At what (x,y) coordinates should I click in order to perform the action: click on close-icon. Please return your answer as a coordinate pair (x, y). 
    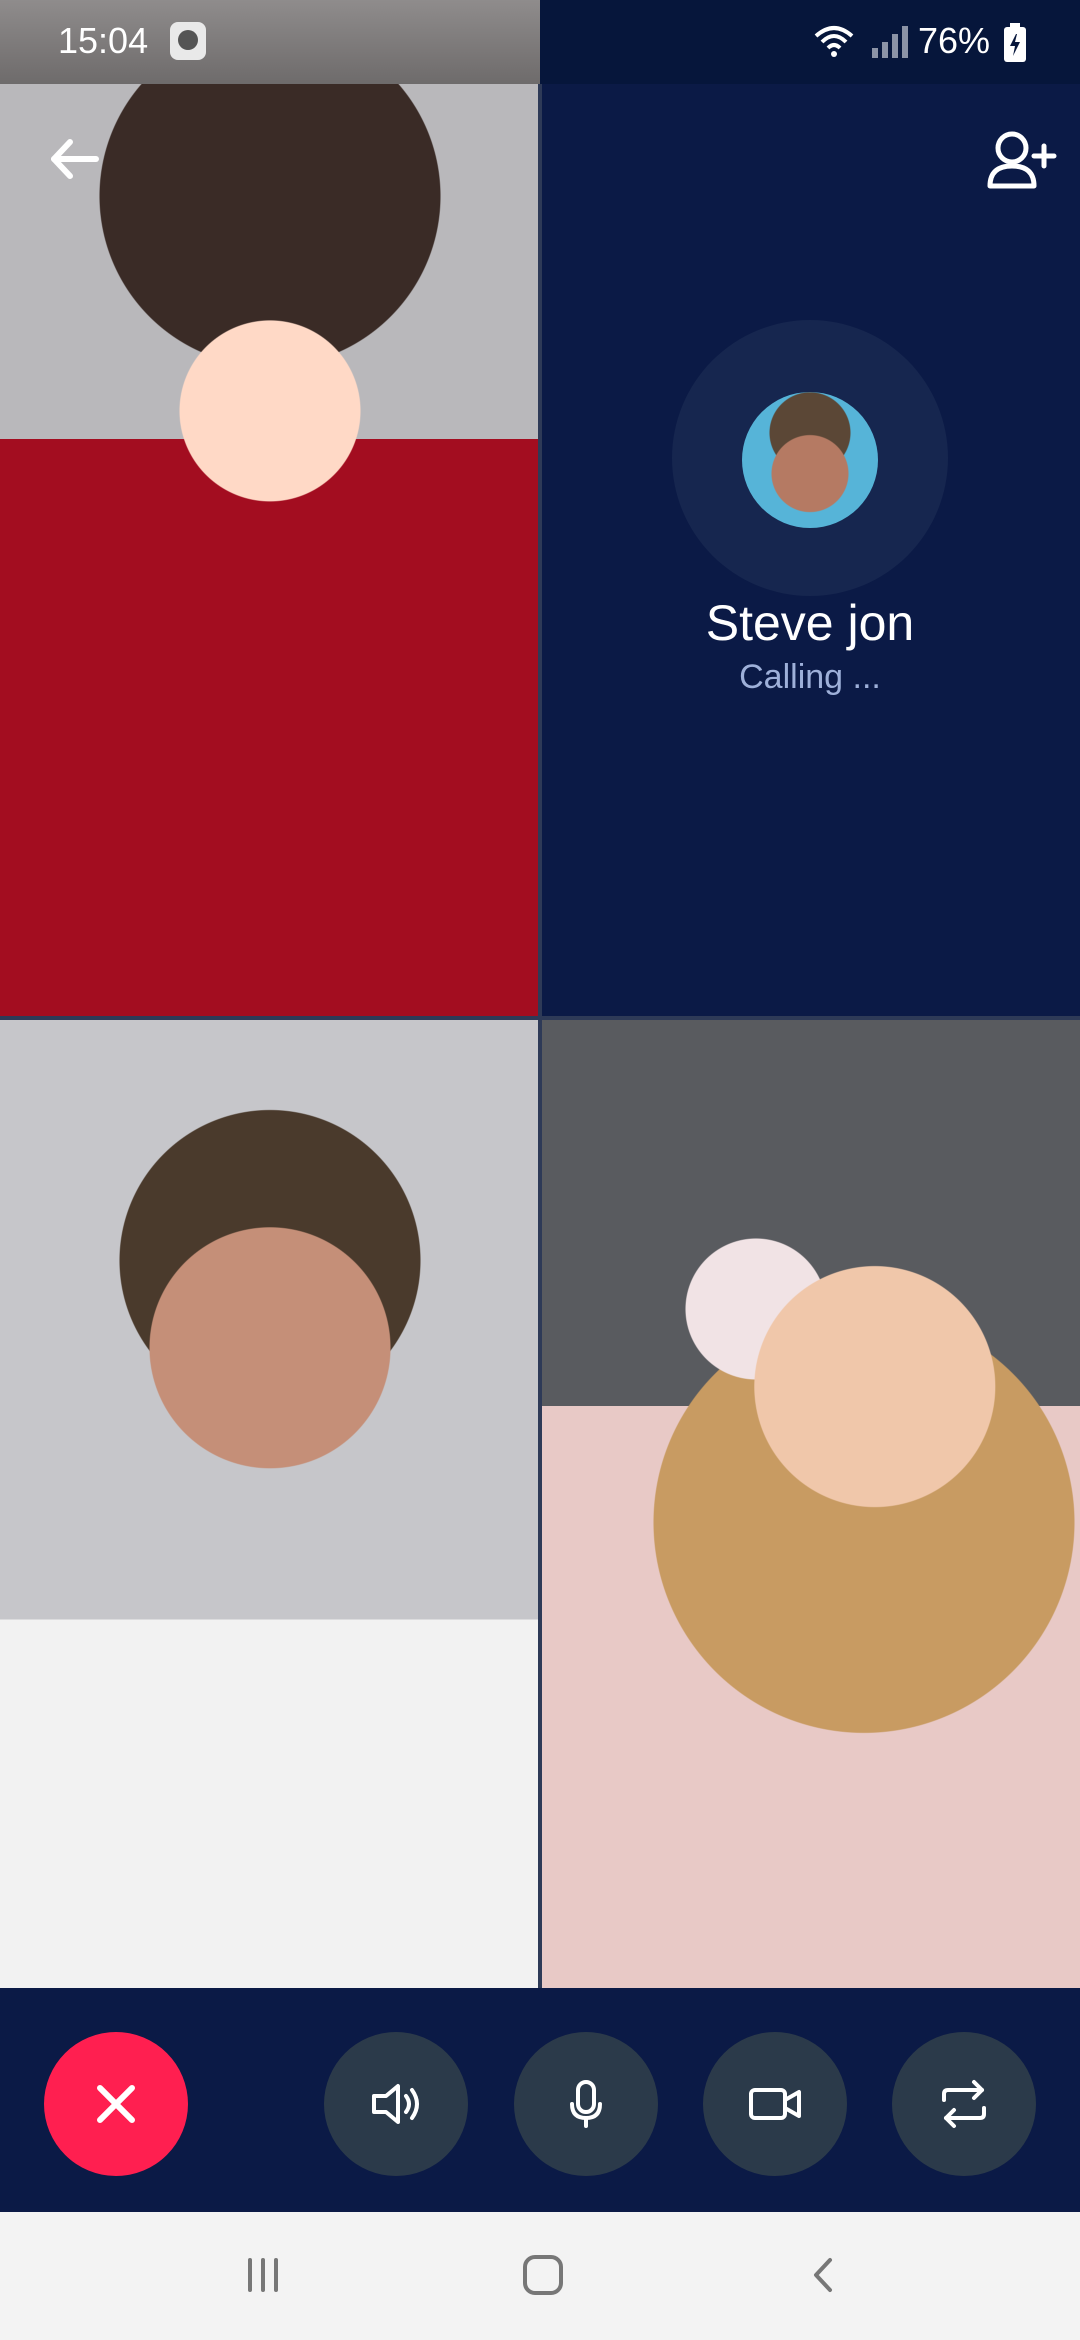
    Looking at the image, I should click on (116, 2104).